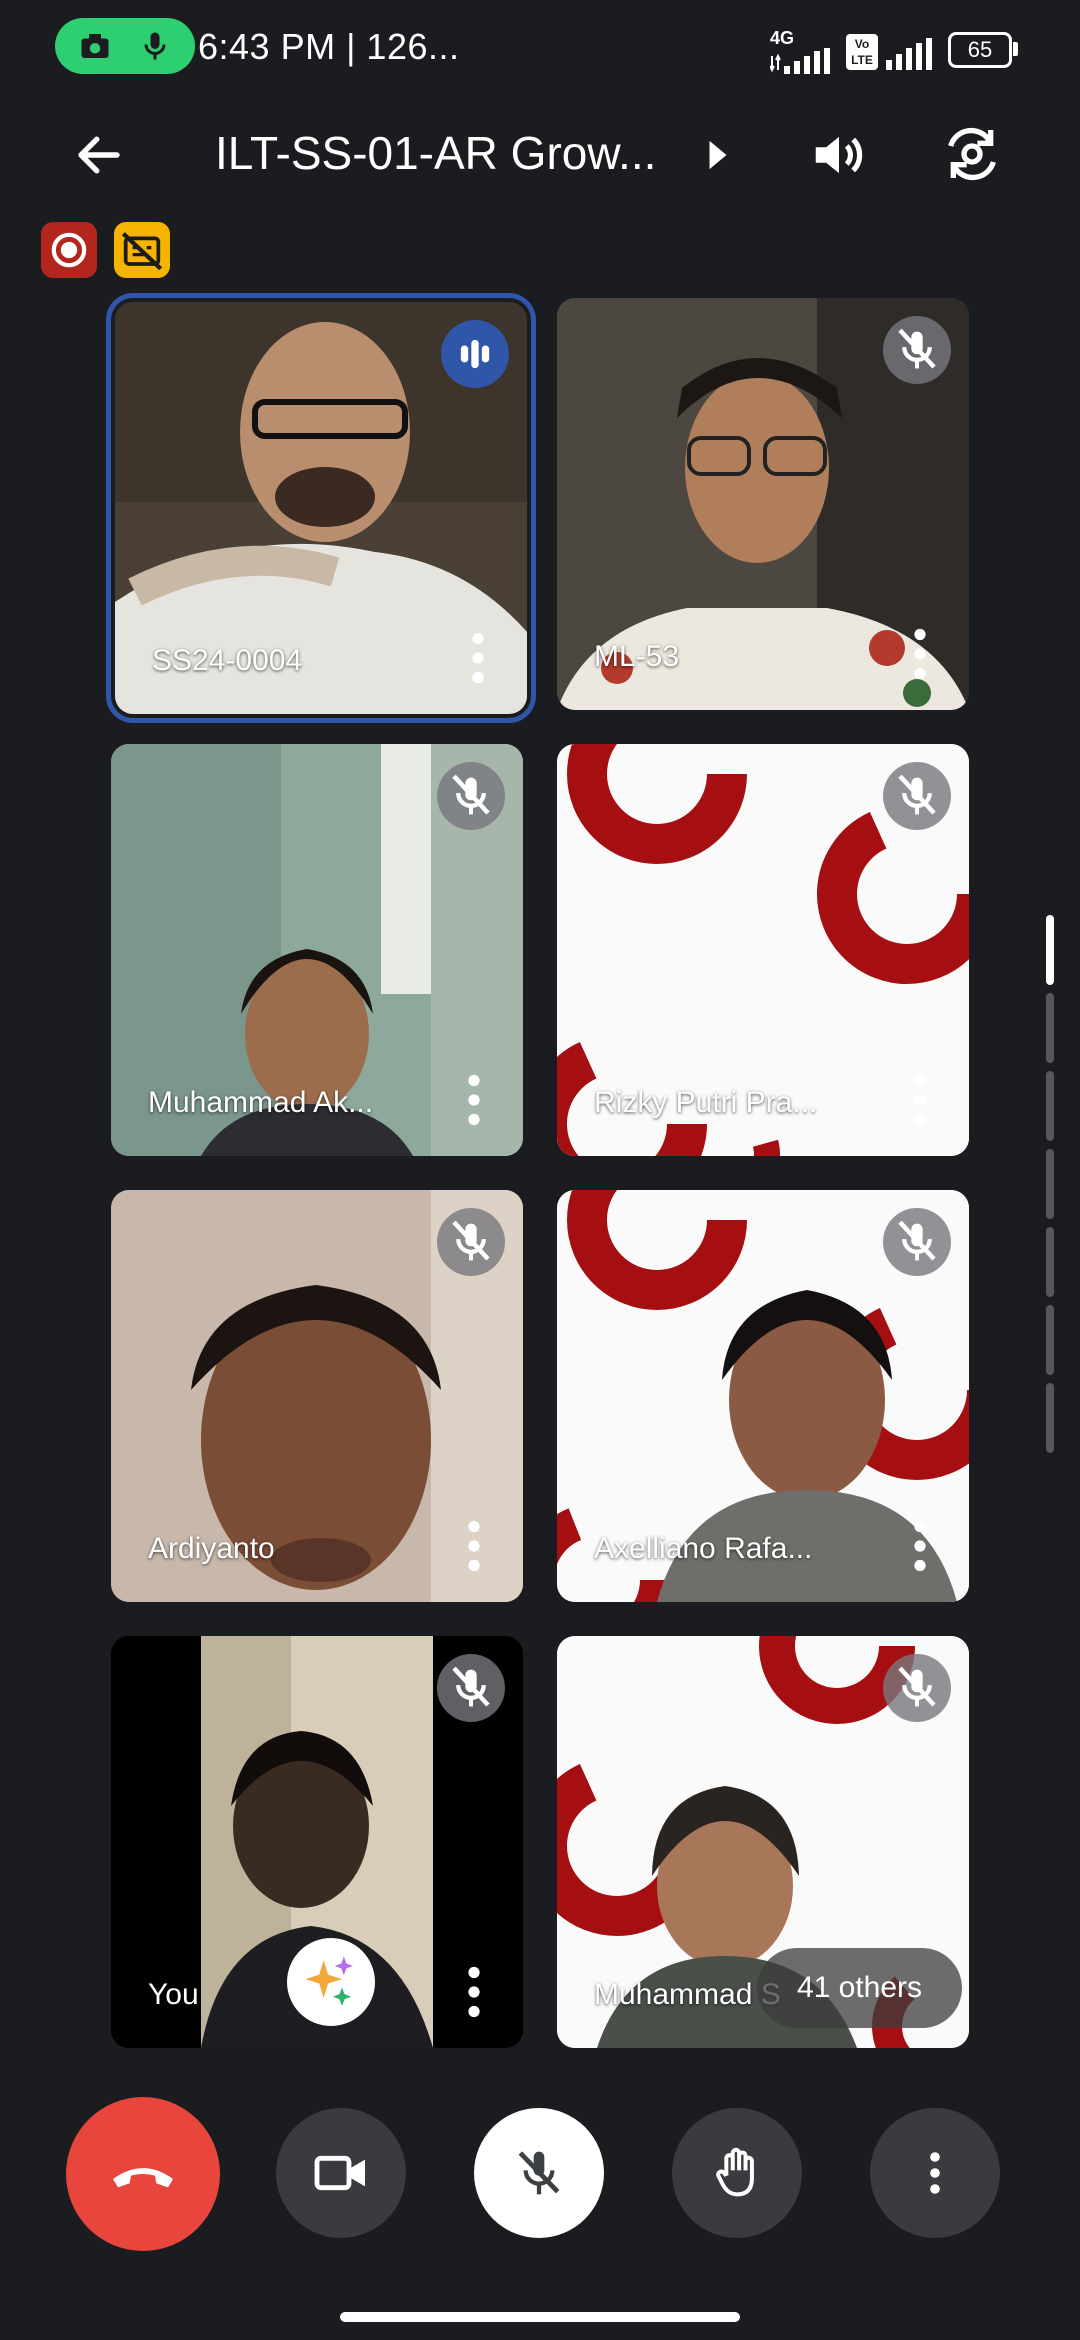  I want to click on self-view-tile: You, so click(317, 1842).